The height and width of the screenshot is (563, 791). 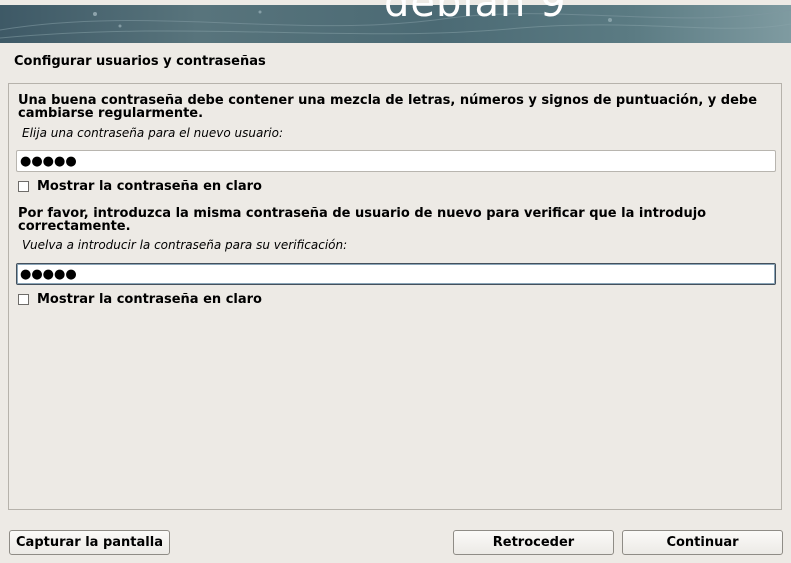 What do you see at coordinates (475, 13) in the screenshot?
I see `debian-logo-icon: debian 9` at bounding box center [475, 13].